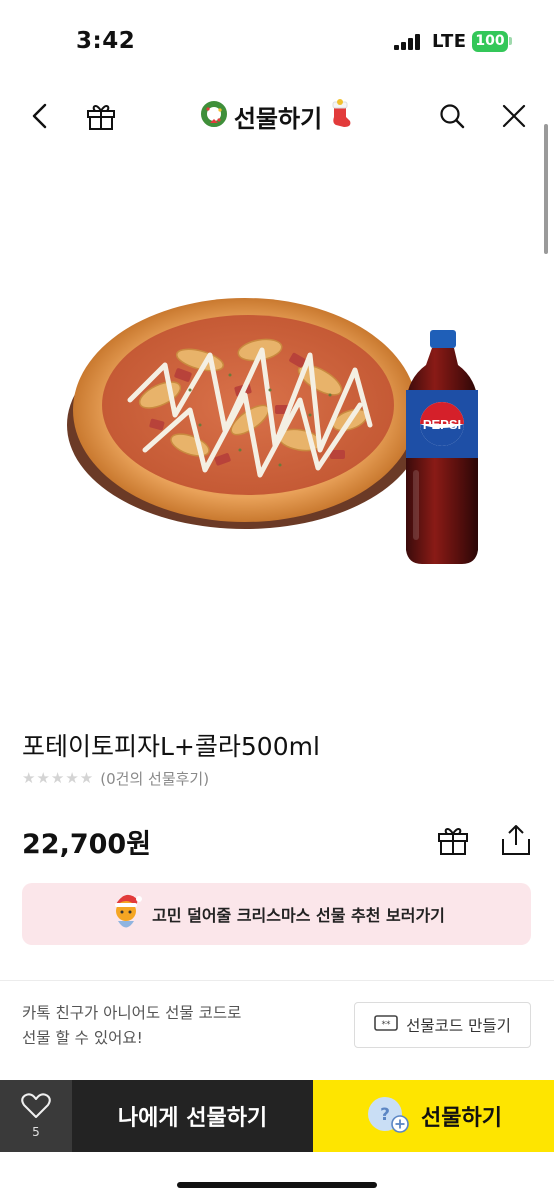 This screenshot has width=554, height=1200. Describe the element at coordinates (87, 844) in the screenshot. I see `product-price: 22,700원` at that location.